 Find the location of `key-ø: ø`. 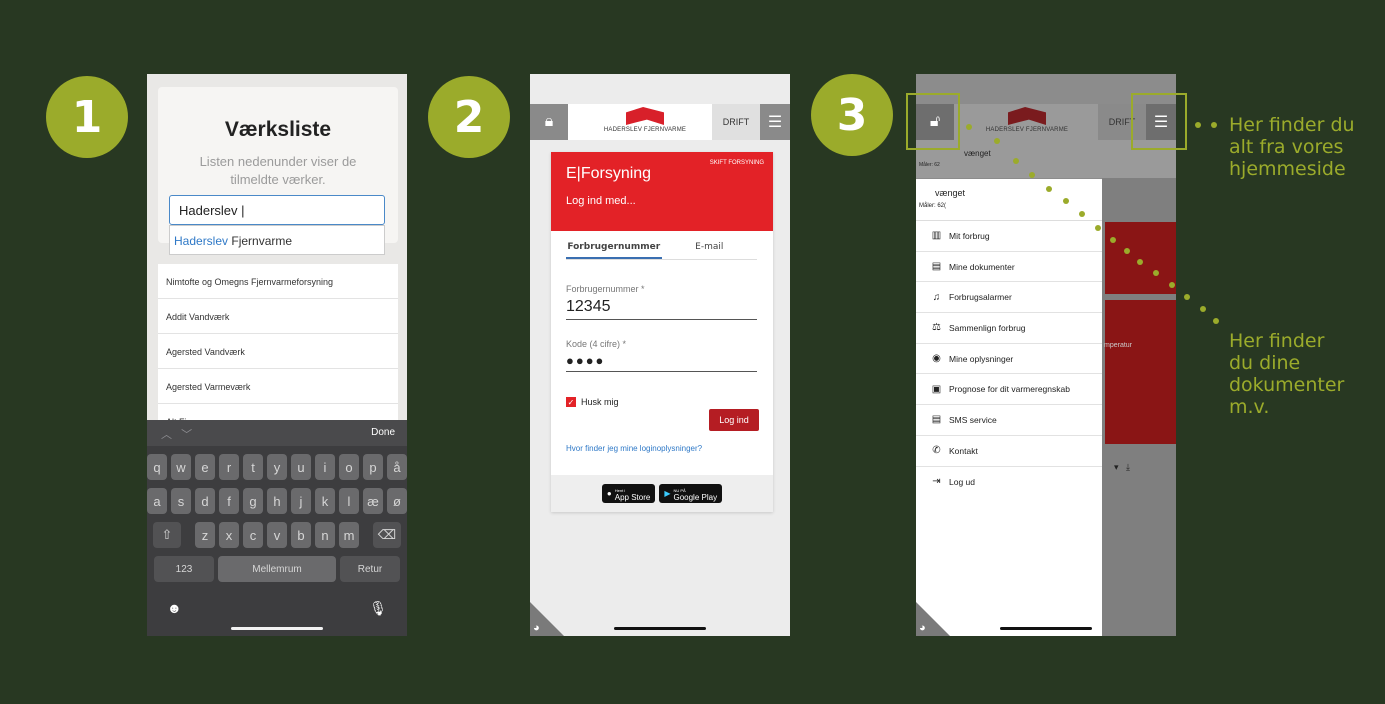

key-ø: ø is located at coordinates (397, 501).